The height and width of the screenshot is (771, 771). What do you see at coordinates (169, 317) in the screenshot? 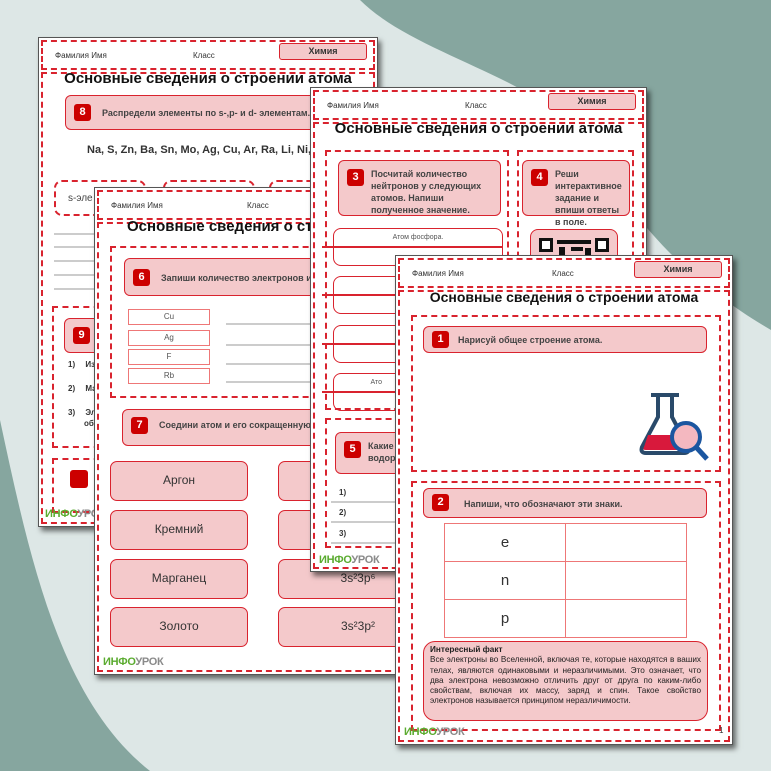
I see `atom-cell: Cu` at bounding box center [169, 317].